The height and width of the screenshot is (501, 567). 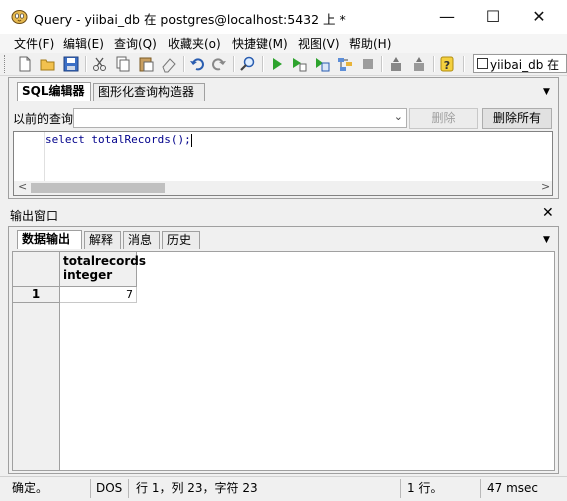 What do you see at coordinates (283, 187) in the screenshot?
I see `horizontal-scrollbar: < >` at bounding box center [283, 187].